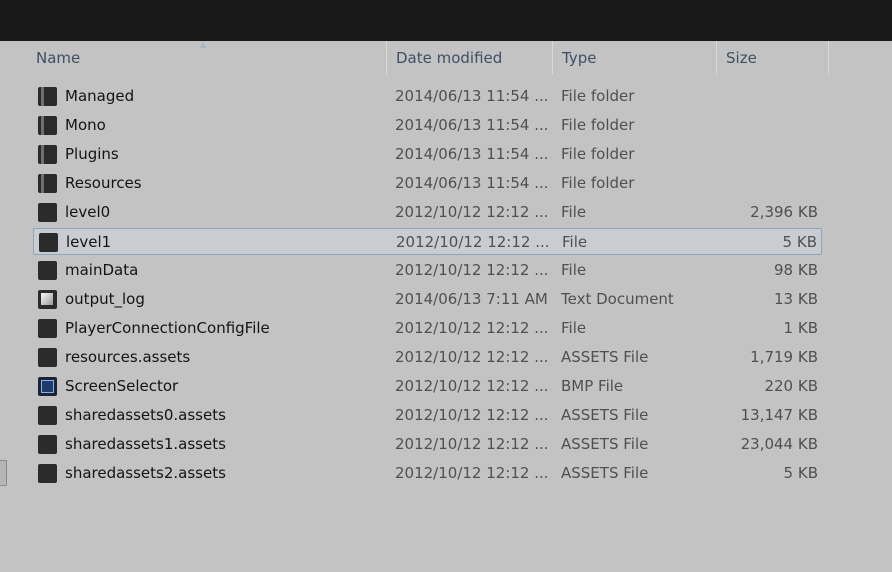  What do you see at coordinates (446, 20) in the screenshot?
I see `window-top-bar` at bounding box center [446, 20].